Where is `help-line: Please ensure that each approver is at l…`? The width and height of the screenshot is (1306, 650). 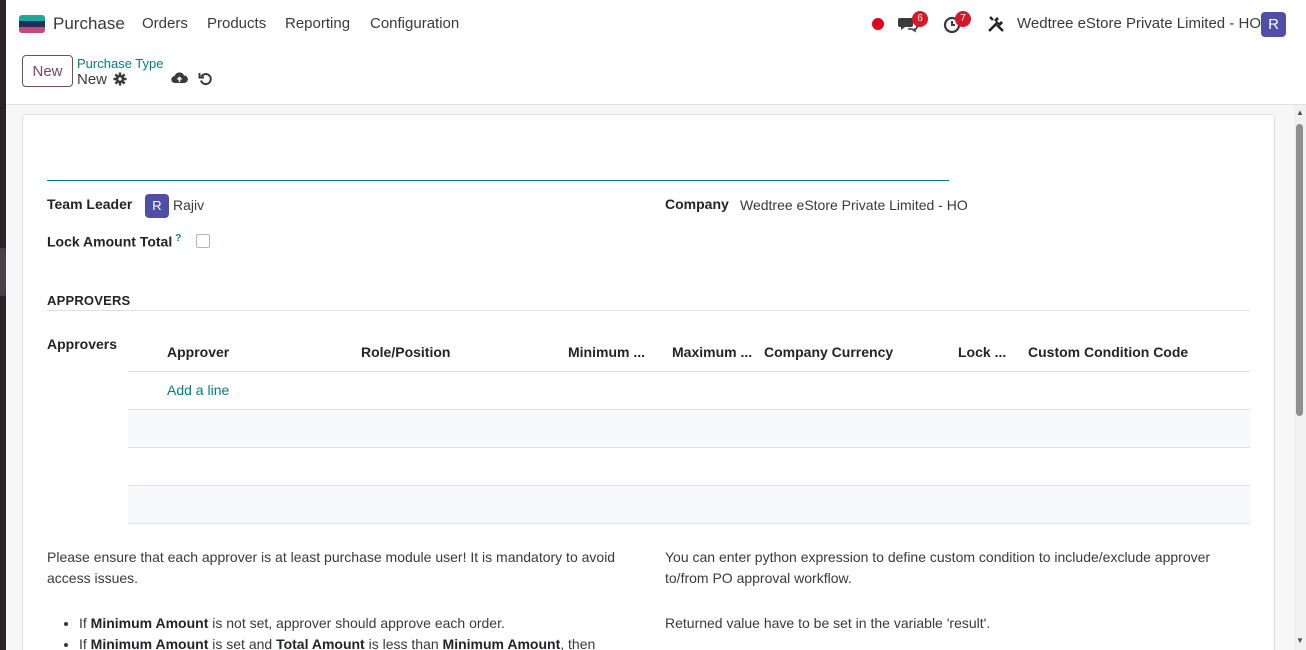
help-line: Please ensure that each approver is at l… is located at coordinates (331, 557).